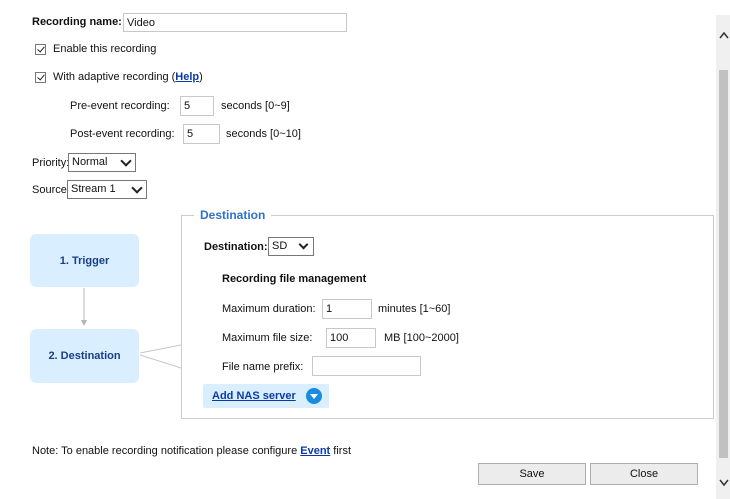 The image size is (730, 499). Describe the element at coordinates (267, 338) in the screenshot. I see `max-size-label: Maximum file size:` at that location.